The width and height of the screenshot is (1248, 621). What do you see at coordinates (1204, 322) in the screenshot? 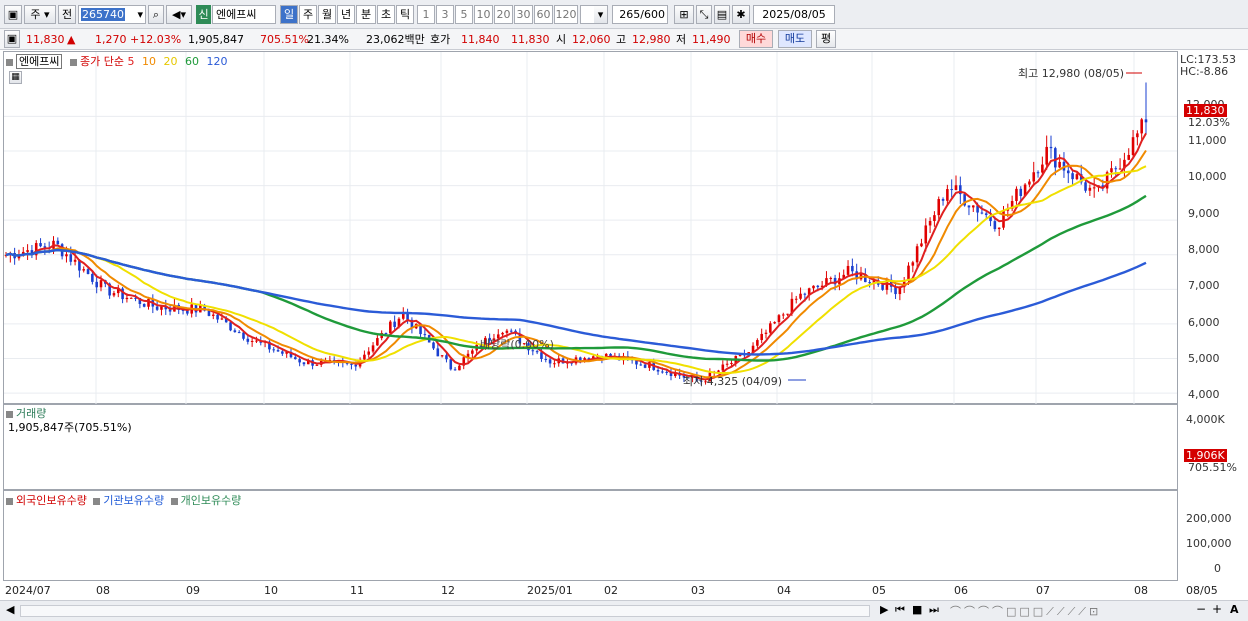
I see `y-tick: 6,000` at bounding box center [1204, 322].